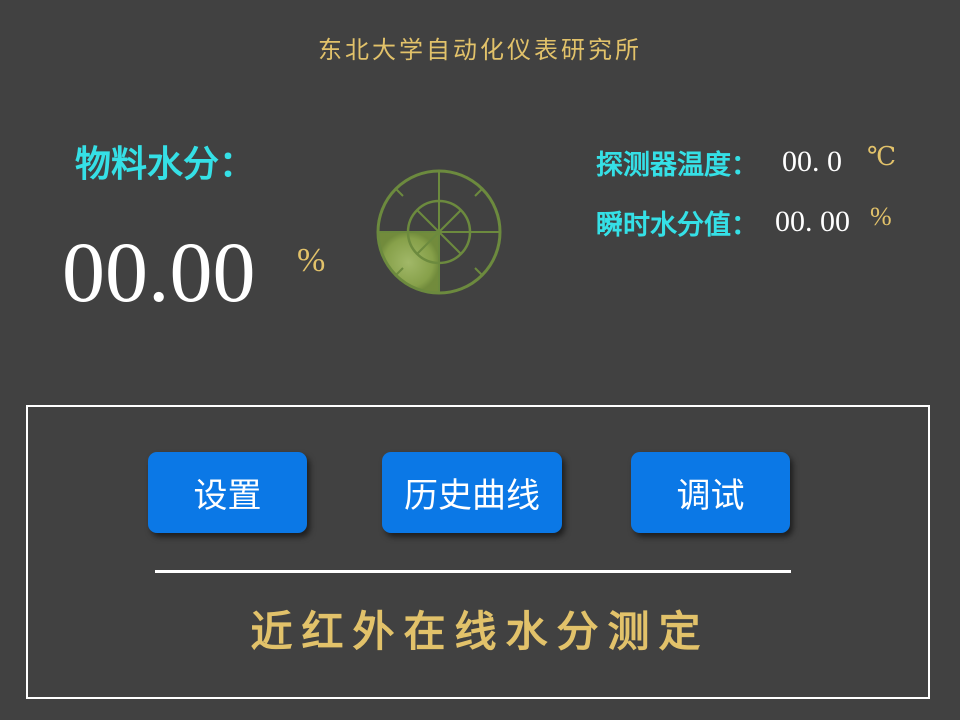 Image resolution: width=960 pixels, height=720 pixels. I want to click on history-curve-button: 历史曲线, so click(472, 492).